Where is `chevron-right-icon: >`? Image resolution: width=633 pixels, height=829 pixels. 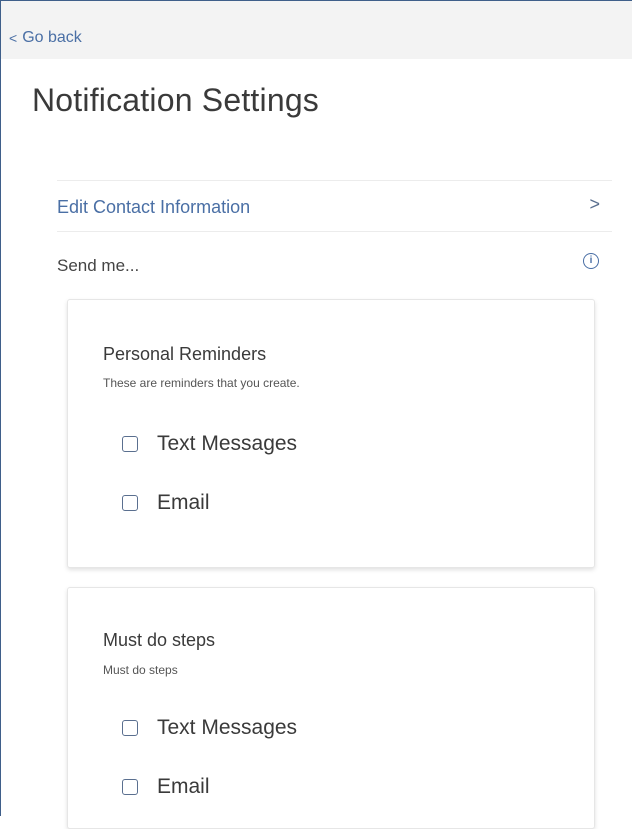
chevron-right-icon: > is located at coordinates (594, 204).